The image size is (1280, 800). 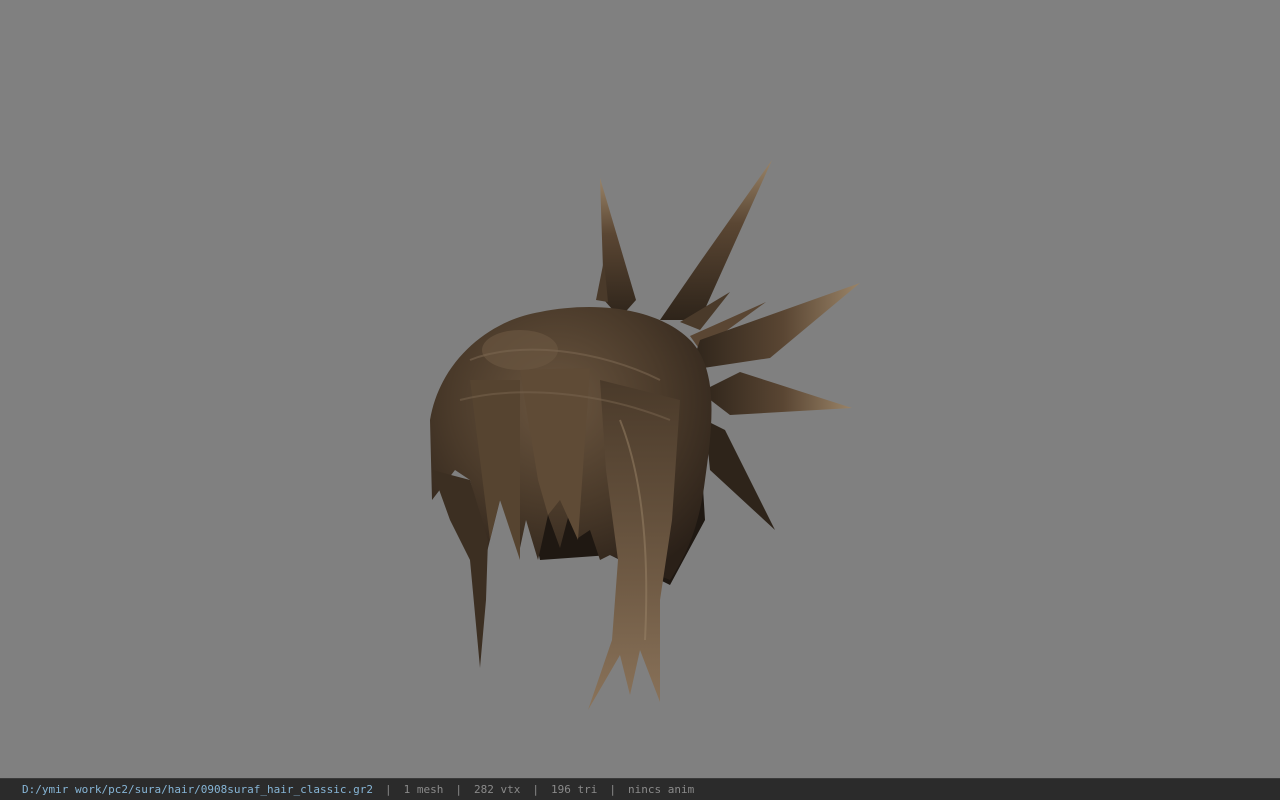 I want to click on vertex-count: 282 vtx, so click(x=497, y=789).